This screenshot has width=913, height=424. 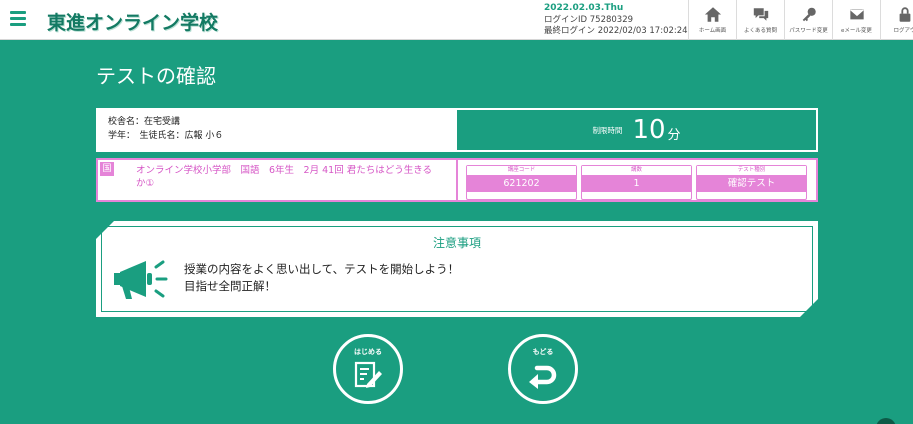 What do you see at coordinates (886, 421) in the screenshot?
I see `scroll-top-button` at bounding box center [886, 421].